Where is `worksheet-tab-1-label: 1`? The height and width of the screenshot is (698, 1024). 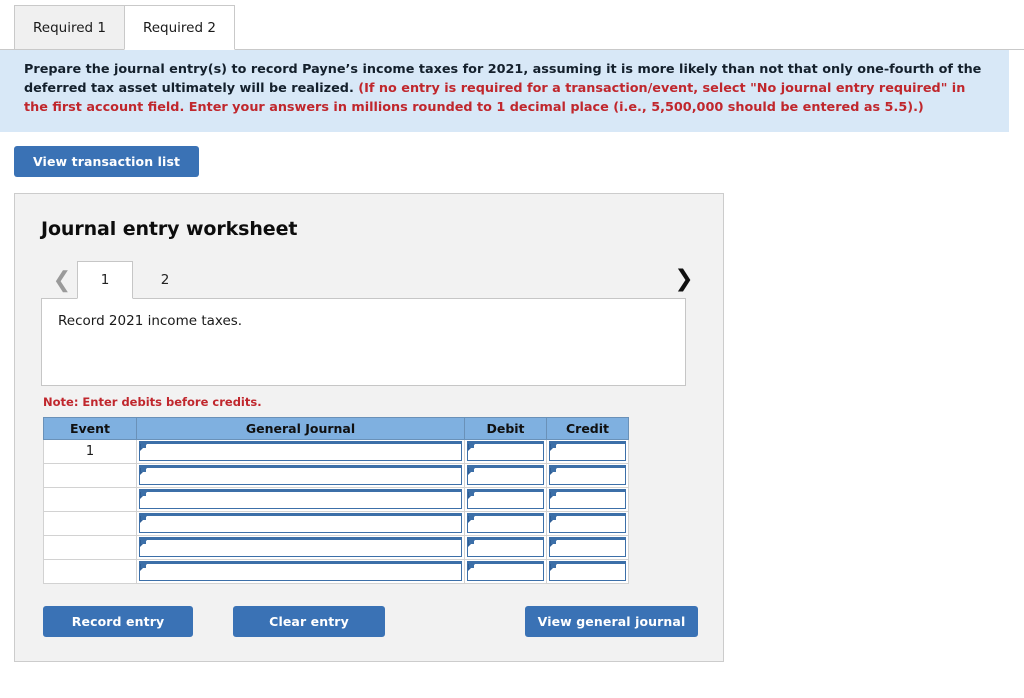 worksheet-tab-1-label: 1 is located at coordinates (105, 279).